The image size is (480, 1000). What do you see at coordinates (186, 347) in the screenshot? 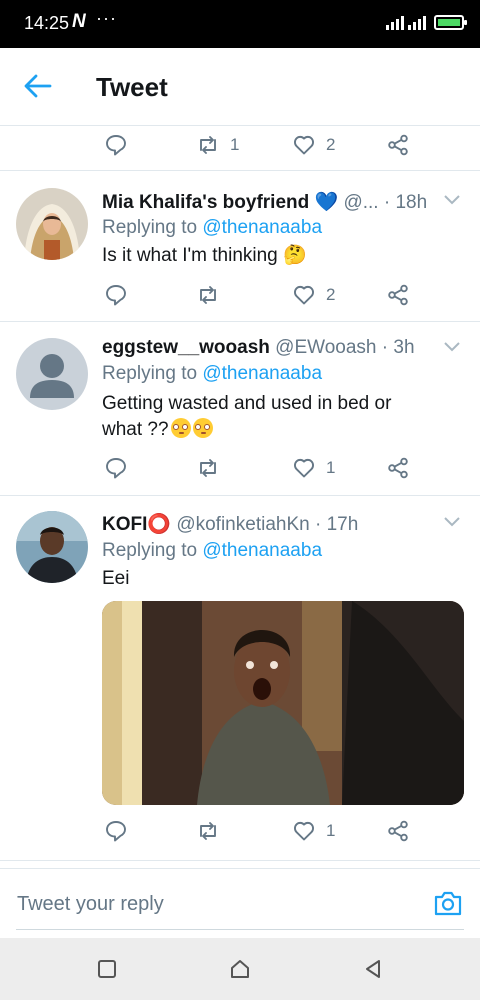
I see `display-name: eggstew__wooash` at bounding box center [186, 347].